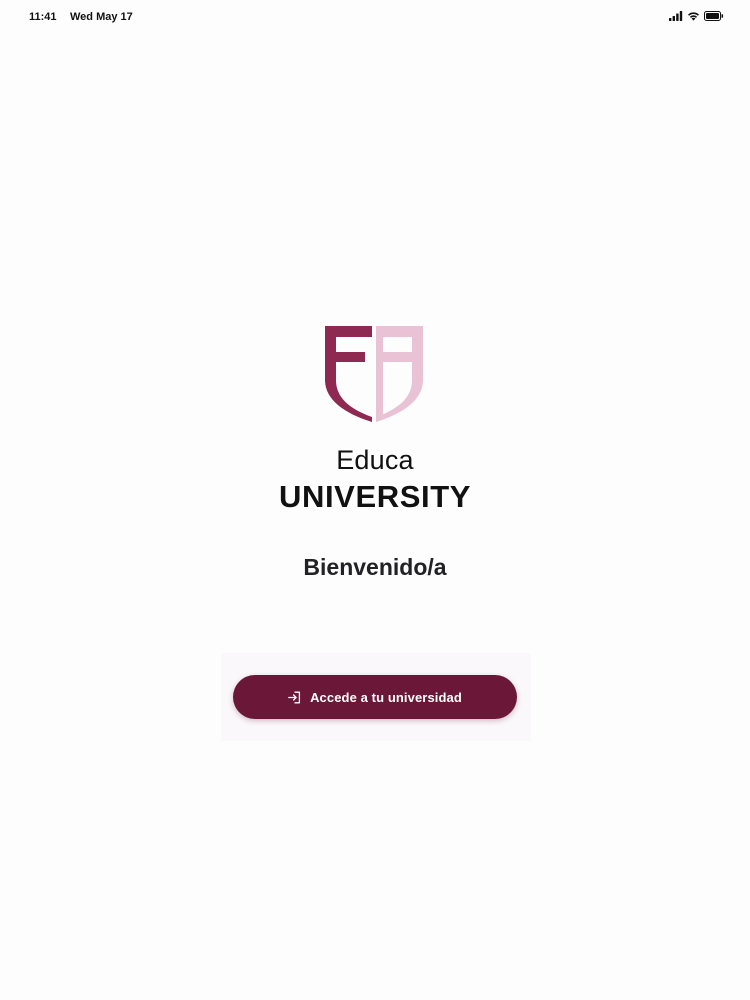  What do you see at coordinates (386, 697) in the screenshot?
I see `access-university-label: Accede a tu universidad` at bounding box center [386, 697].